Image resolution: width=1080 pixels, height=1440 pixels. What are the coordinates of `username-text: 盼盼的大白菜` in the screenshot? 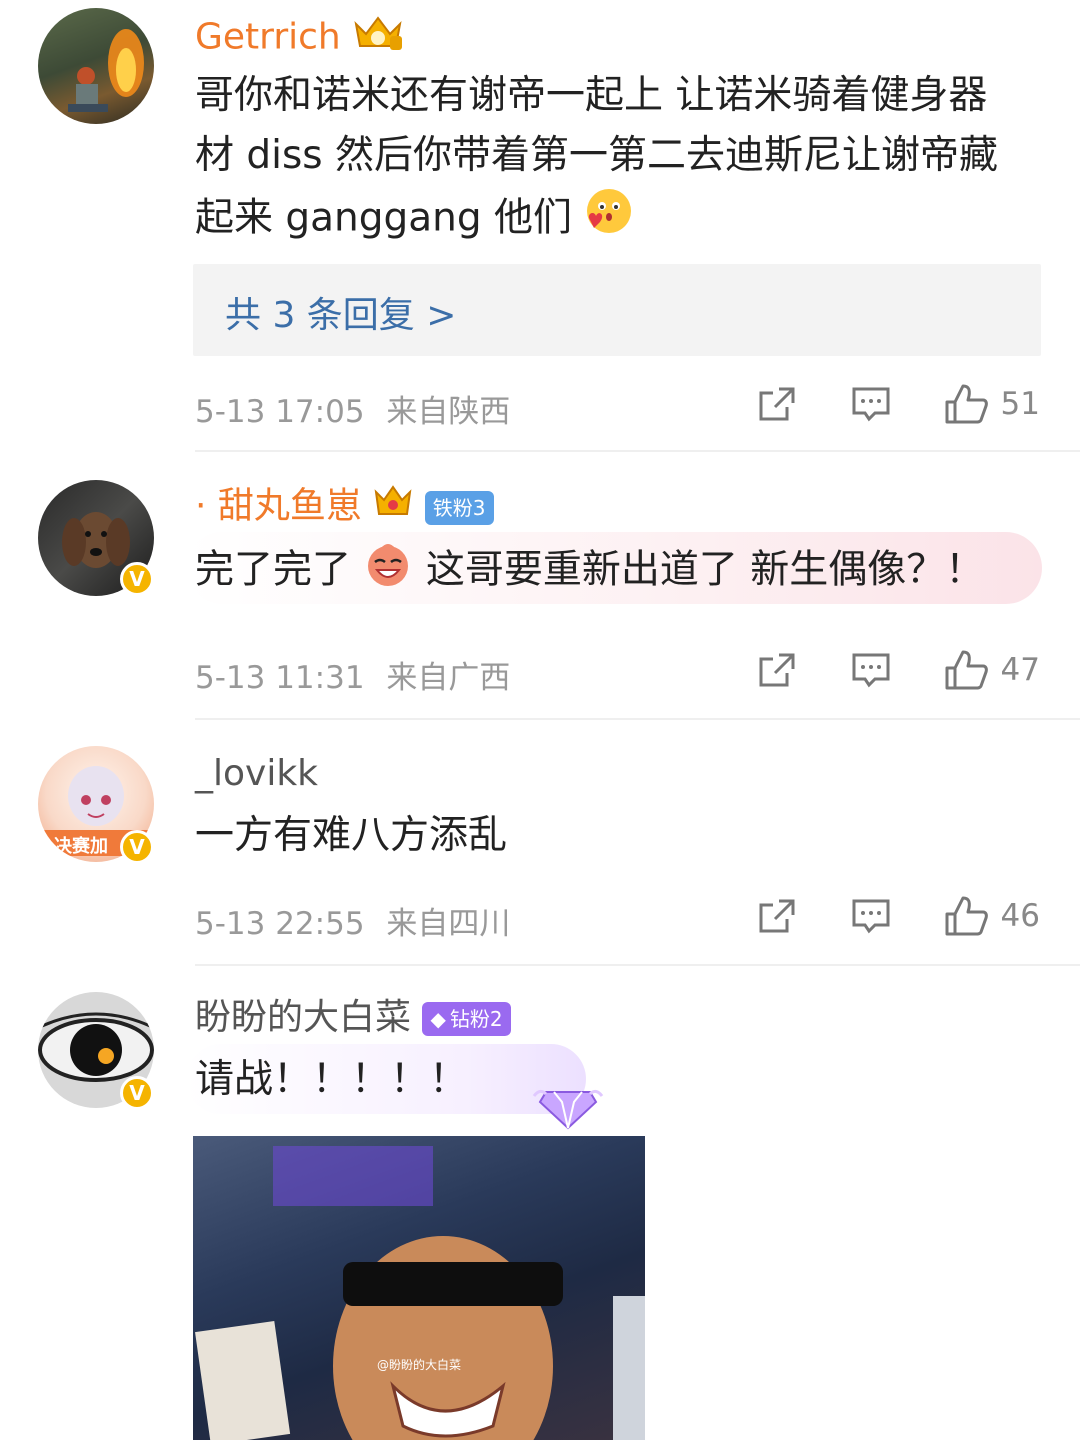 It's located at (303, 1017).